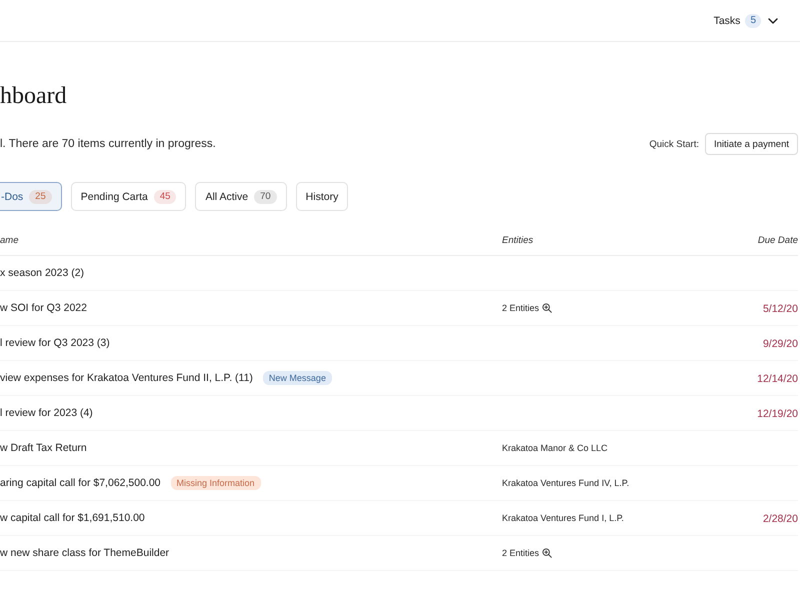 The height and width of the screenshot is (600, 800). Describe the element at coordinates (773, 21) in the screenshot. I see `chevron-down-icon` at that location.